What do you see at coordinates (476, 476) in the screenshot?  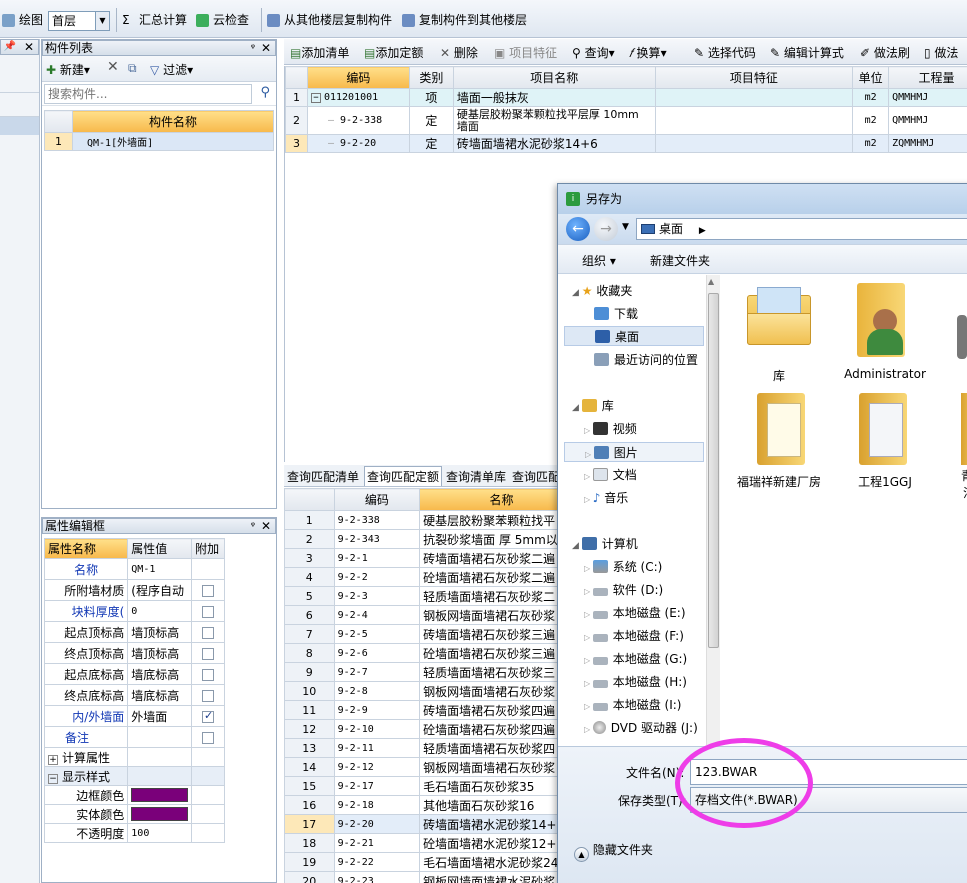 I see `tab-list-library: 查询清单库` at bounding box center [476, 476].